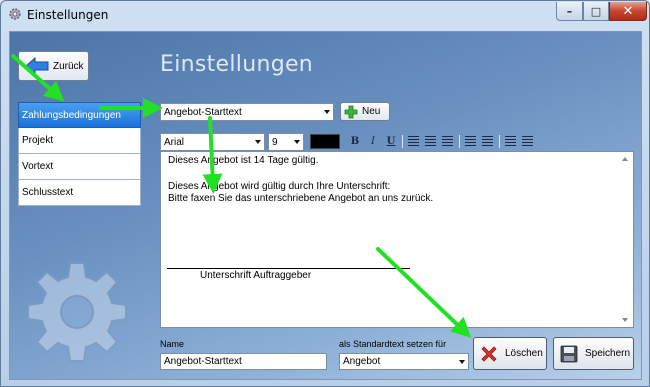  Describe the element at coordinates (203, 361) in the screenshot. I see `name-input-value: Angebot-Starttext` at that location.